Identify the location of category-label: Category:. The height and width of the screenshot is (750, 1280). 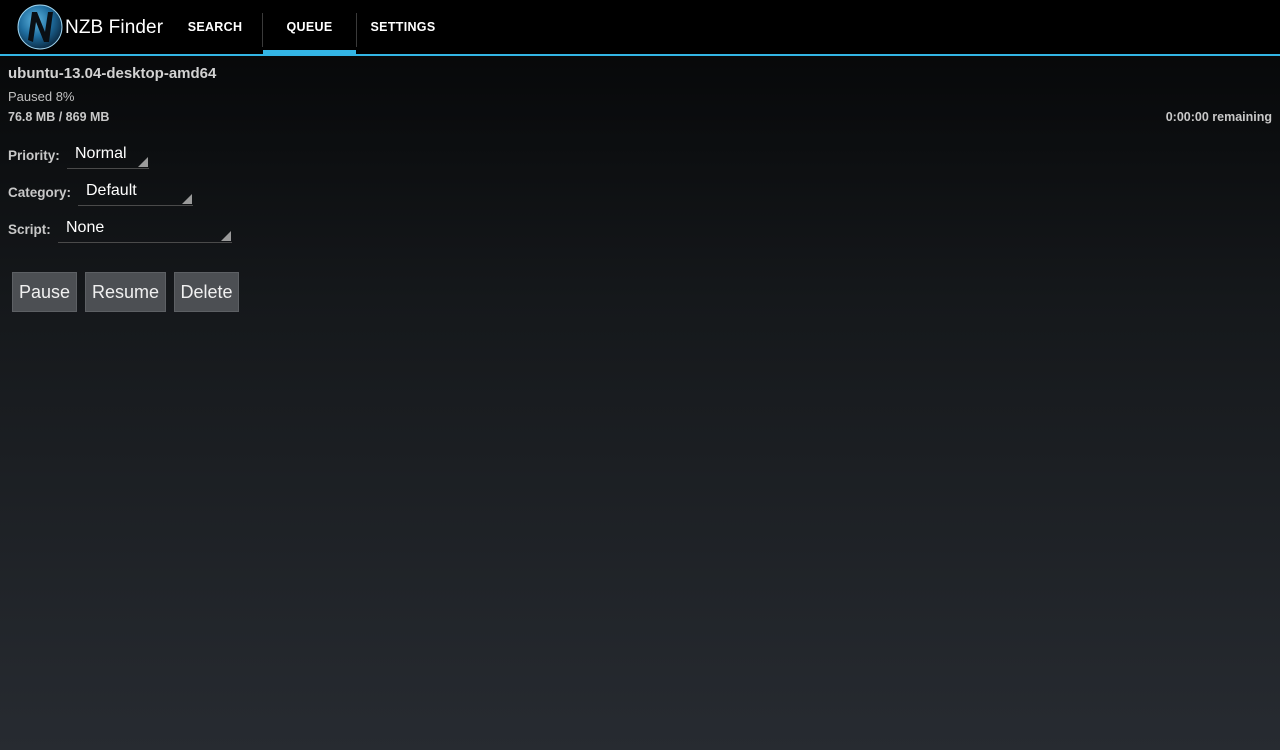
(40, 192).